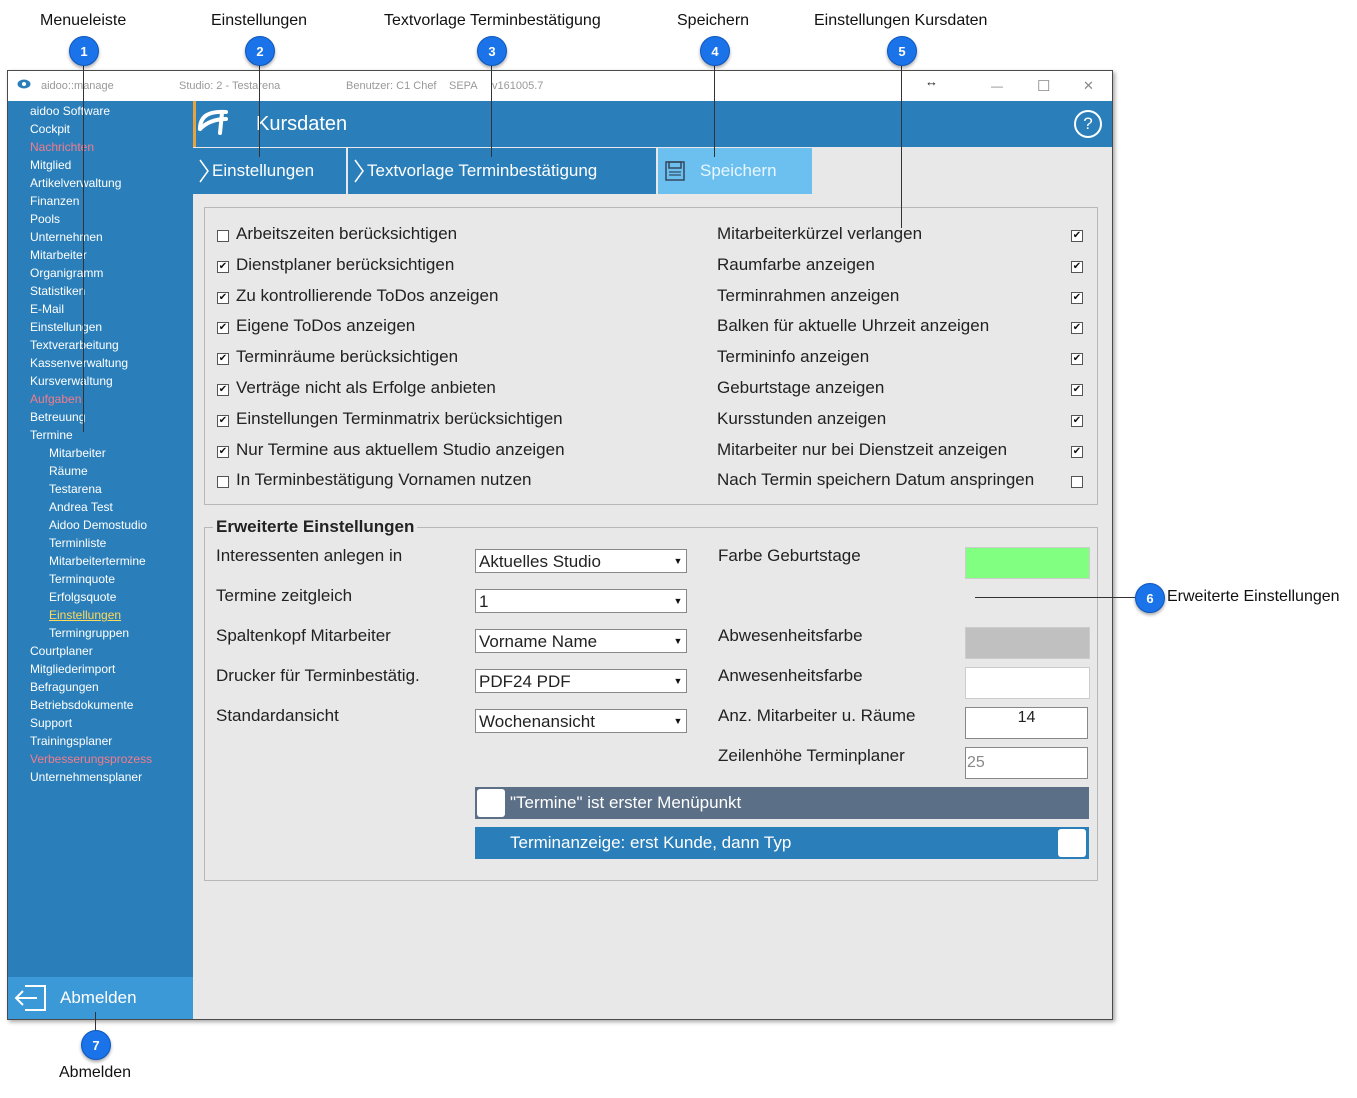 This screenshot has height=1098, width=1357. Describe the element at coordinates (57, 417) in the screenshot. I see `sidebar-item: Betreuung` at that location.